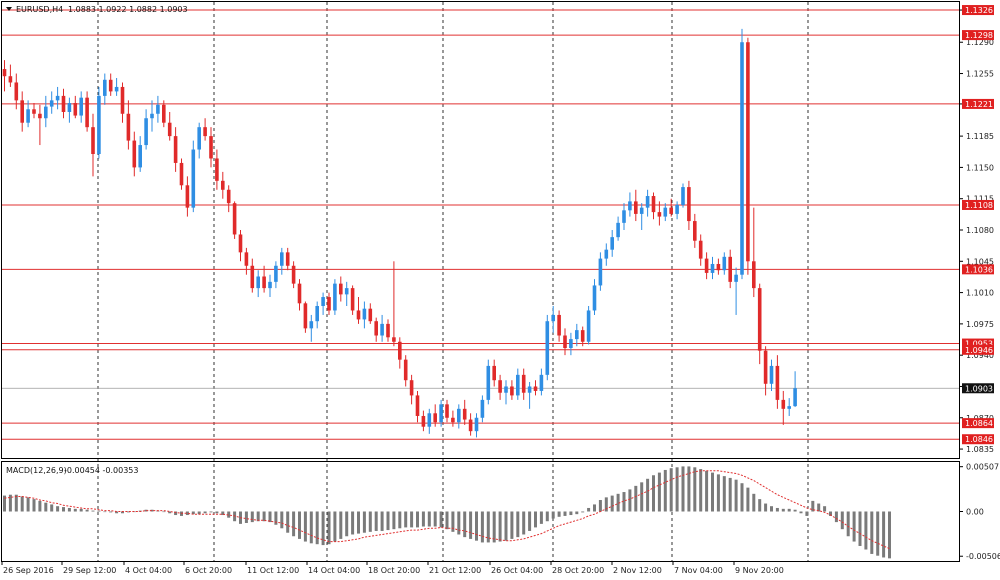  Describe the element at coordinates (517, 570) in the screenshot. I see `time-tick-label: 26 Oct 04:00` at that location.